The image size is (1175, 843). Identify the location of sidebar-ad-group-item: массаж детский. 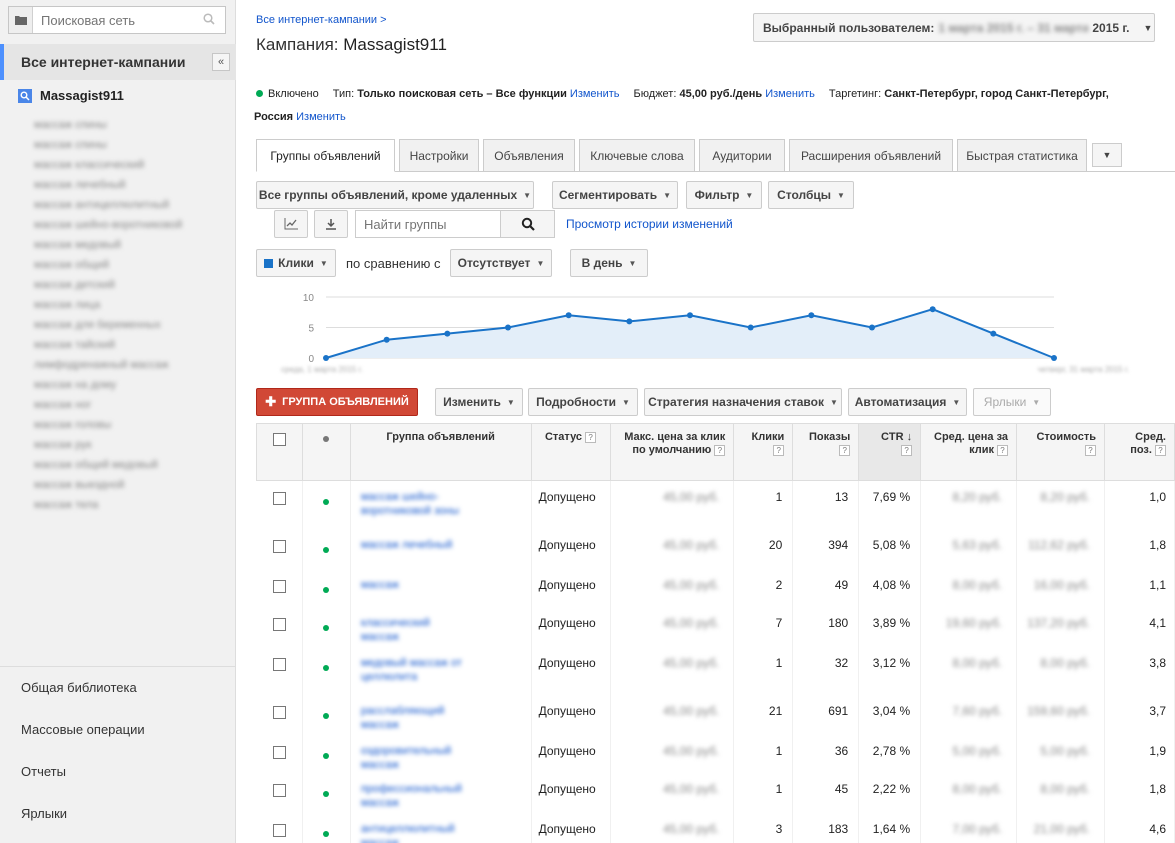
(129, 285).